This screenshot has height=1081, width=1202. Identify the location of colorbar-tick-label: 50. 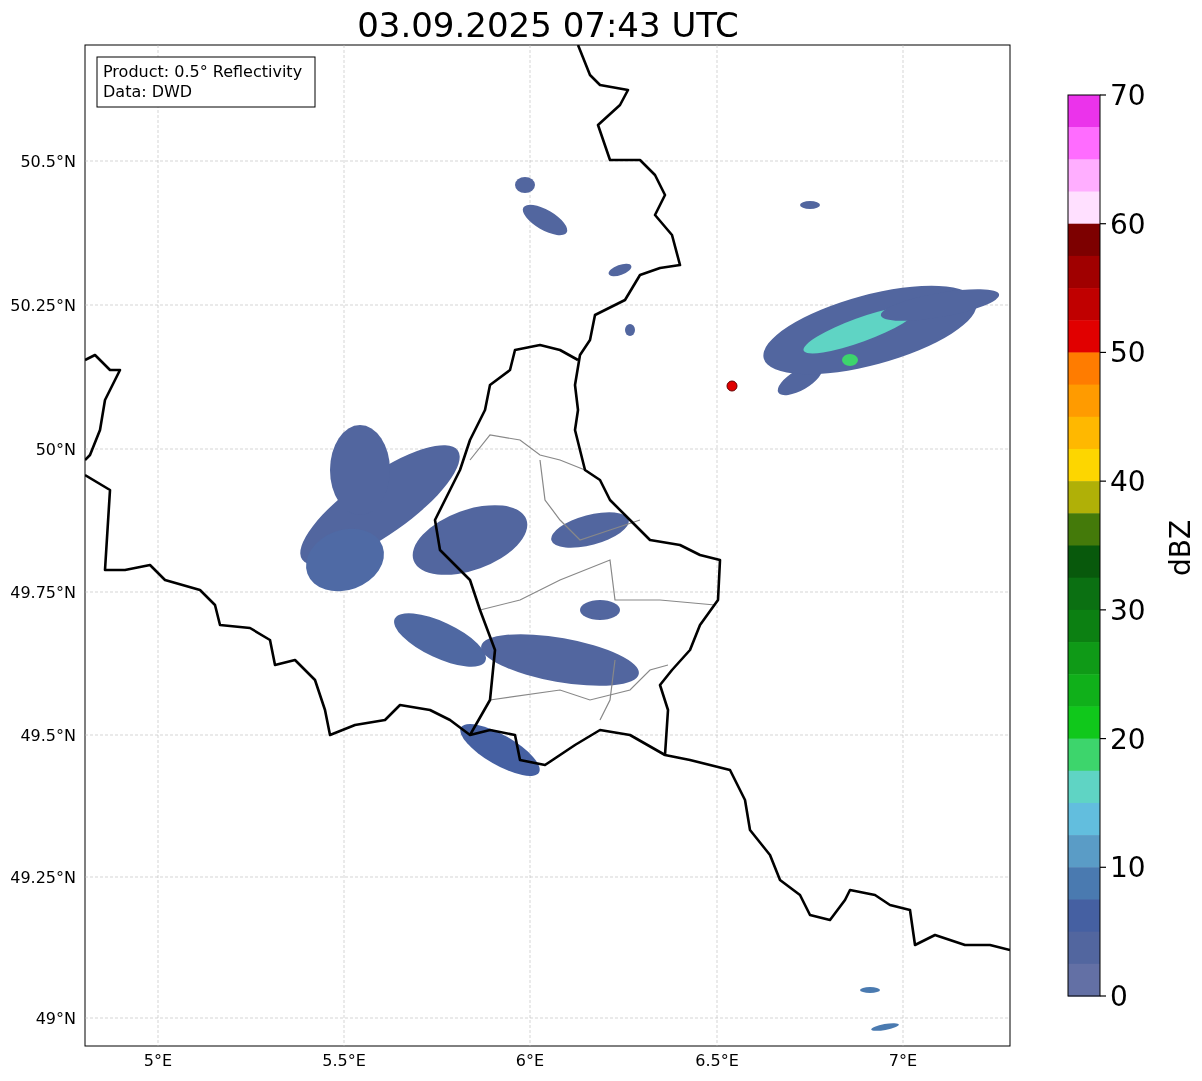
(1128, 353).